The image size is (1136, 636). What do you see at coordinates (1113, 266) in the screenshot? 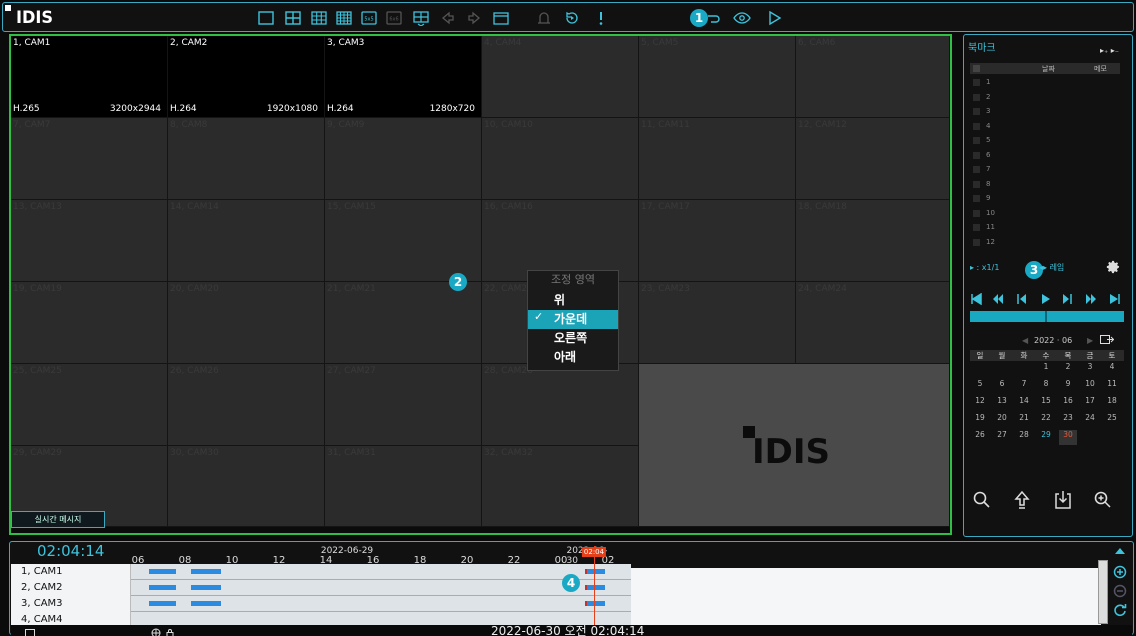
I see `gear-icon` at bounding box center [1113, 266].